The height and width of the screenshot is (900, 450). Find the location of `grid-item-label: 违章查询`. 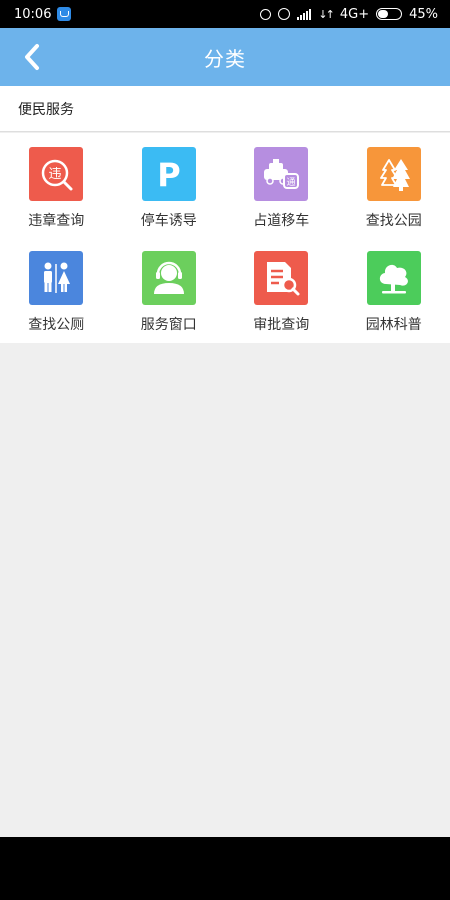

grid-item-label: 违章查询 is located at coordinates (56, 221).